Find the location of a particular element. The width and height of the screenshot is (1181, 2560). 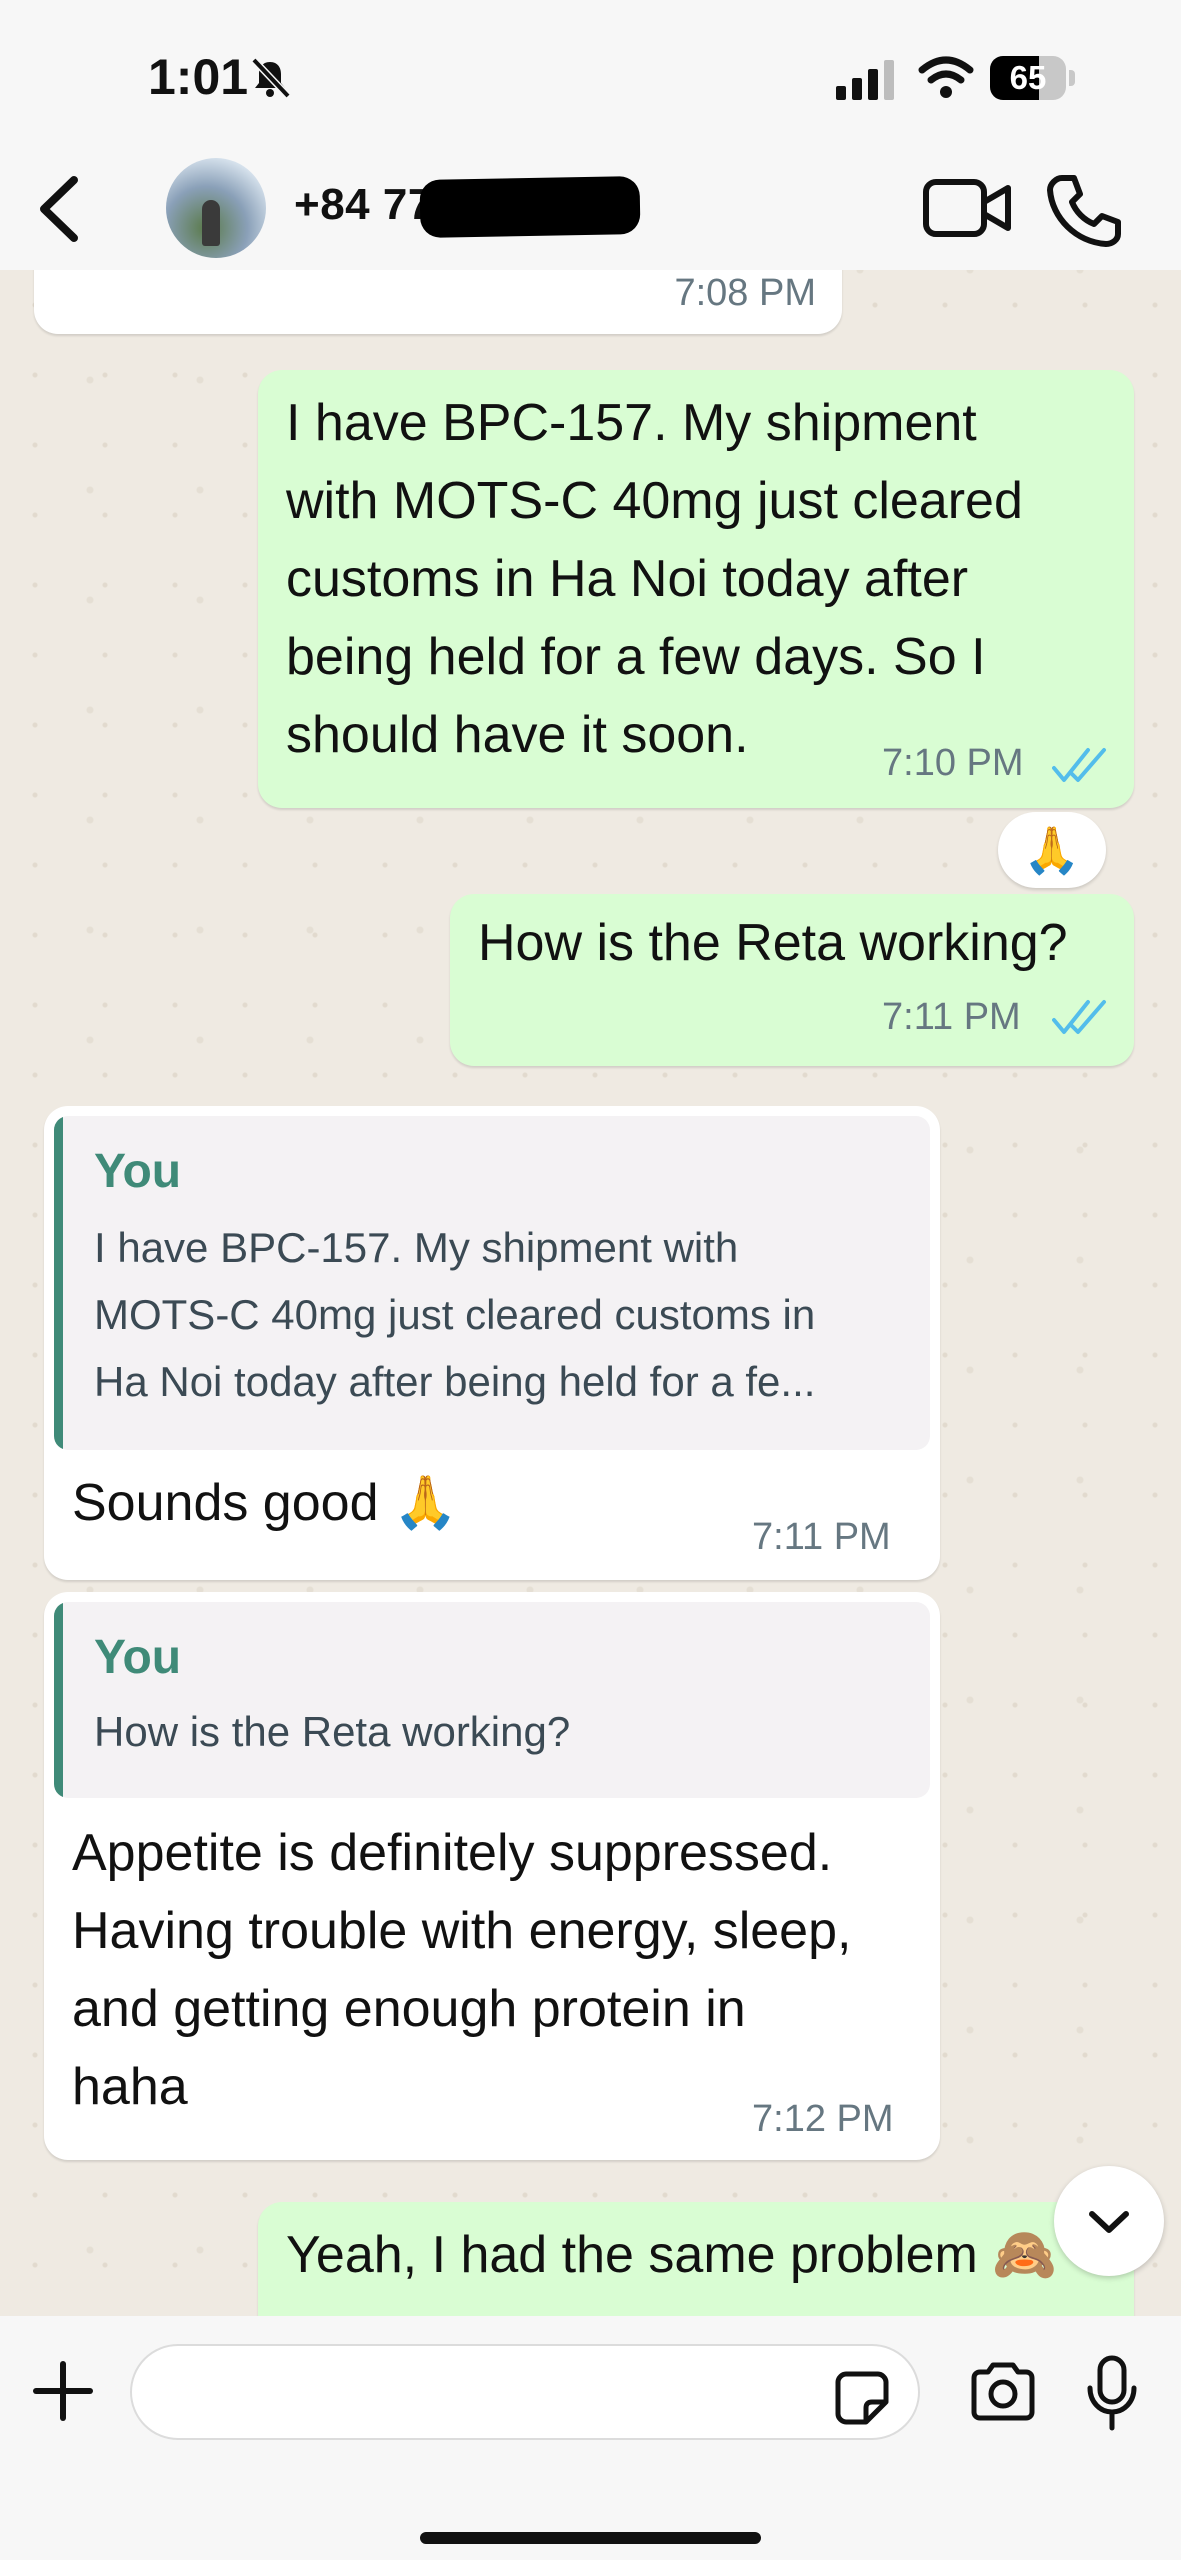

battery-level: 65 is located at coordinates (1028, 77).